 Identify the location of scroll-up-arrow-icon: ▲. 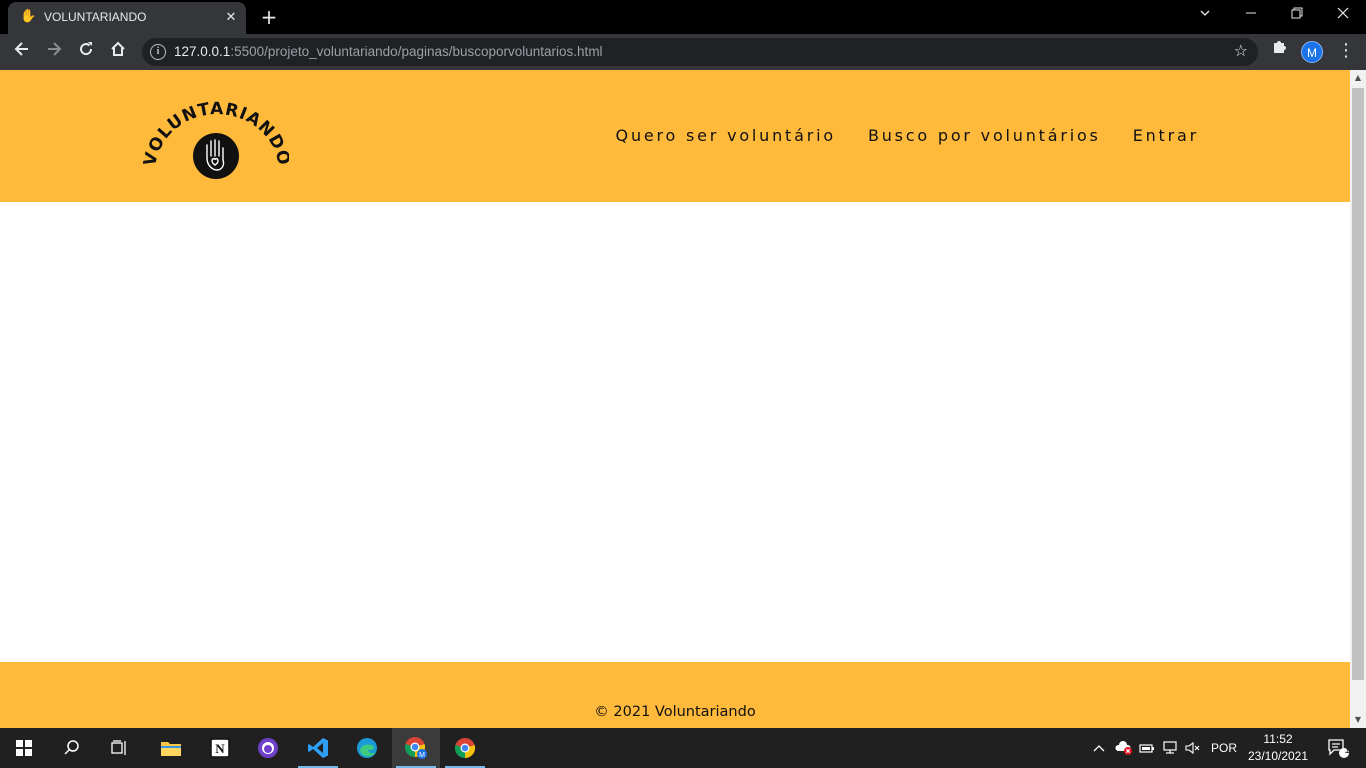
(1358, 78).